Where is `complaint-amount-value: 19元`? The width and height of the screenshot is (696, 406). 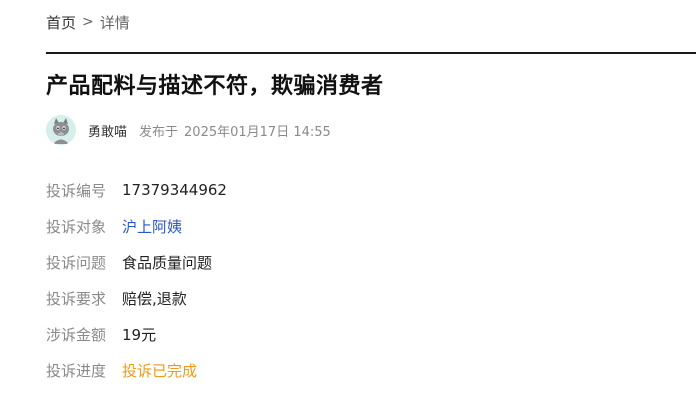 complaint-amount-value: 19元 is located at coordinates (139, 334).